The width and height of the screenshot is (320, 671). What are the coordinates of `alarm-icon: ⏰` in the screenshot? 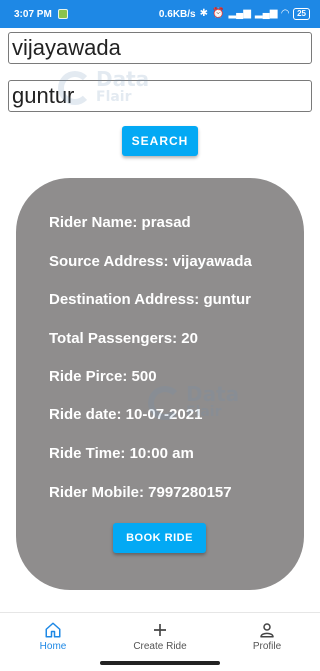 It's located at (218, 13).